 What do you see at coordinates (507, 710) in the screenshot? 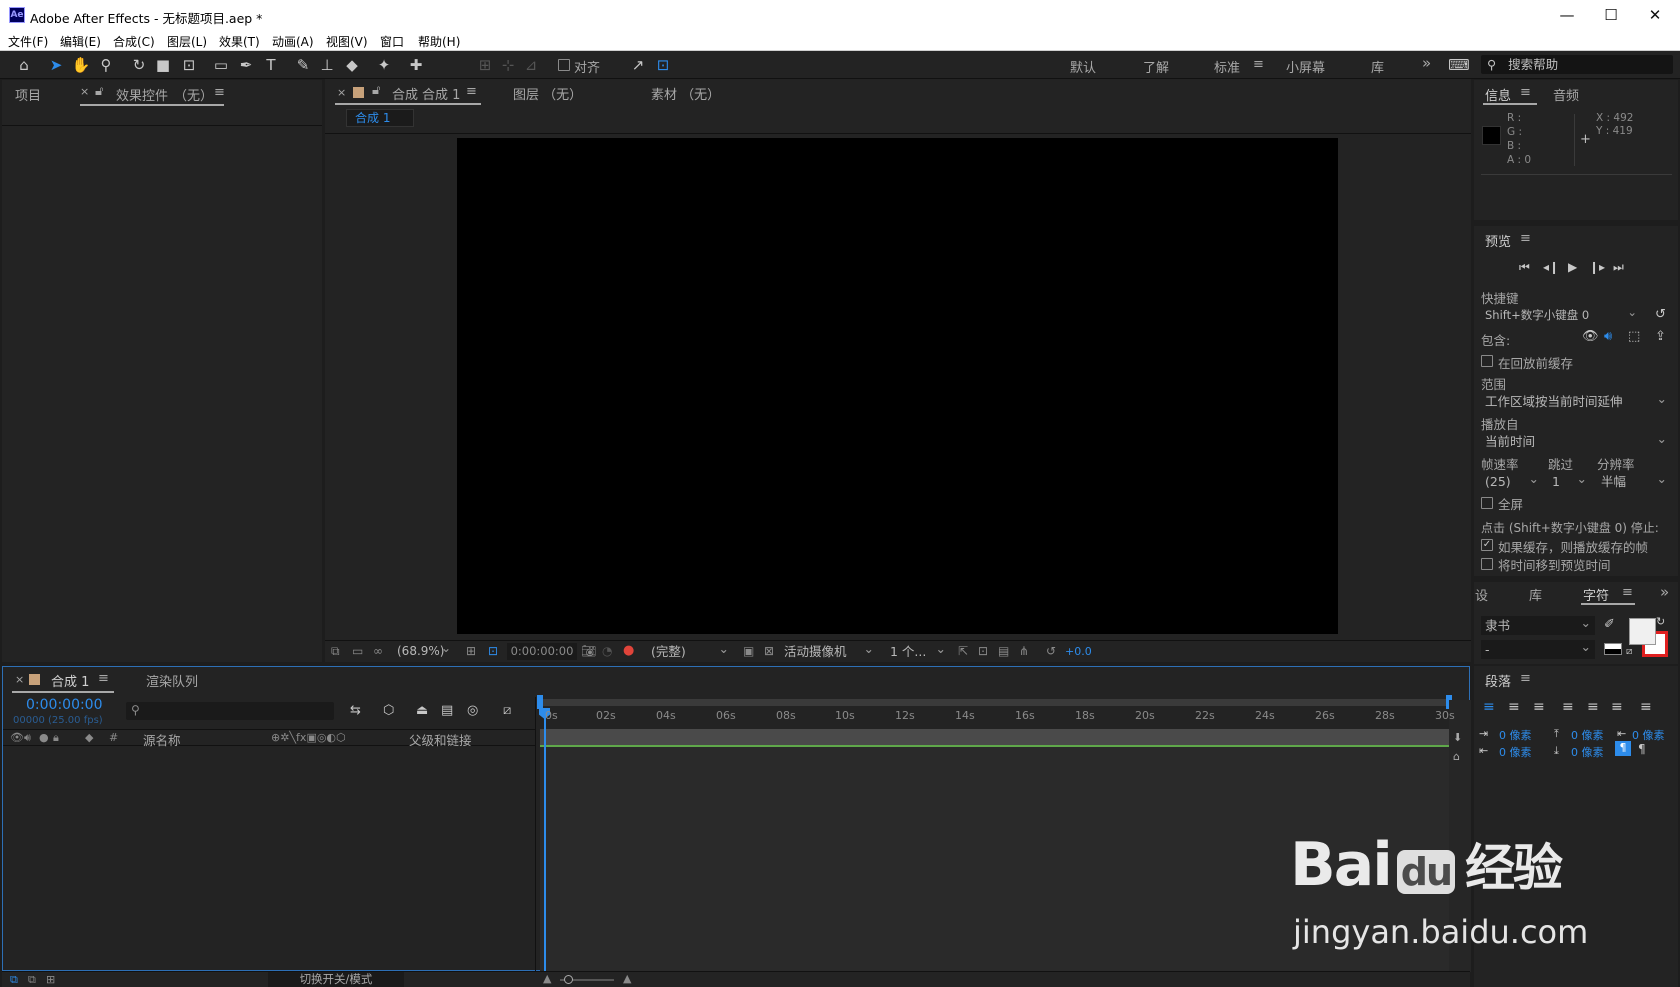
I see `graph-editor-icon: ⧄` at bounding box center [507, 710].